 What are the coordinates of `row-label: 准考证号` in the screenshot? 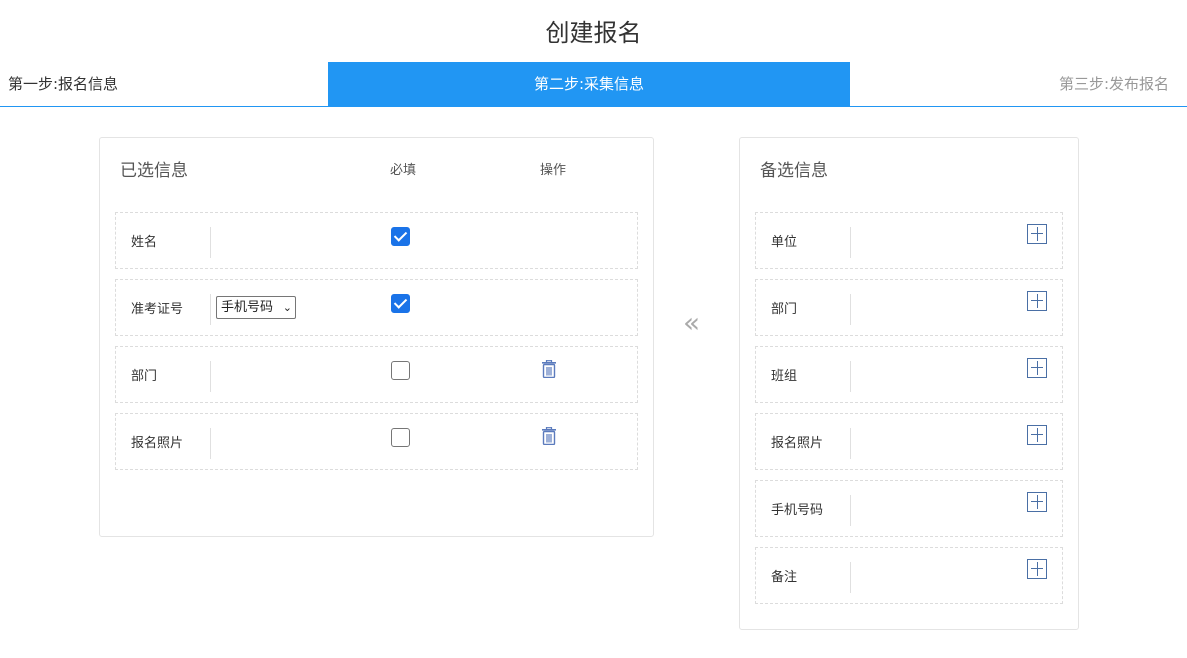 It's located at (157, 309).